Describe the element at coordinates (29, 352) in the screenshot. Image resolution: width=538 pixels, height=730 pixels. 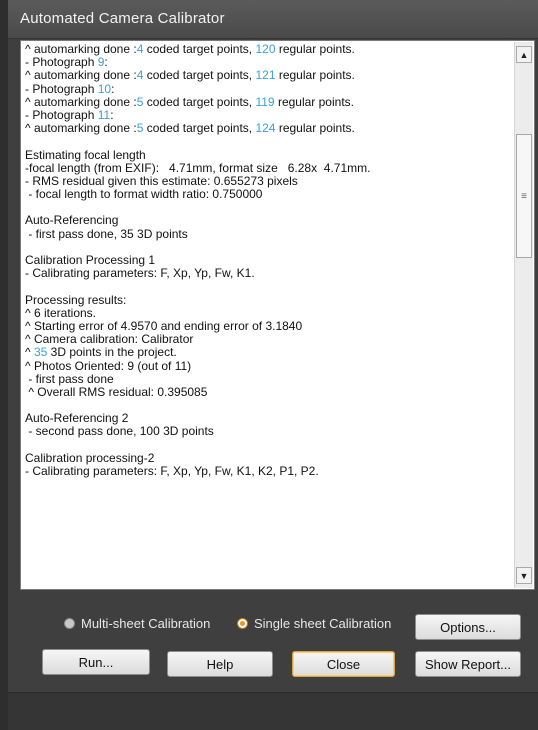
I see `log-text-segment: ^` at that location.